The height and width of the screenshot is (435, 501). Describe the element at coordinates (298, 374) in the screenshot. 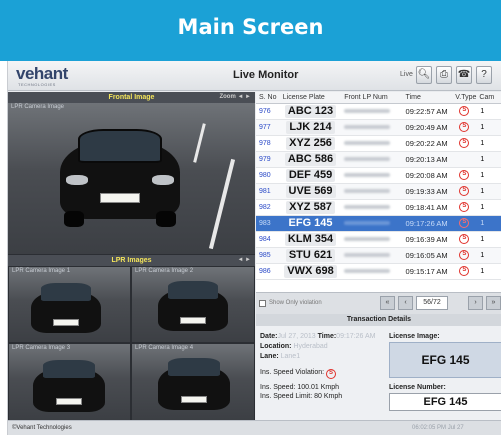

I see `speed-violation-line: Ins. Speed Violation: S` at that location.